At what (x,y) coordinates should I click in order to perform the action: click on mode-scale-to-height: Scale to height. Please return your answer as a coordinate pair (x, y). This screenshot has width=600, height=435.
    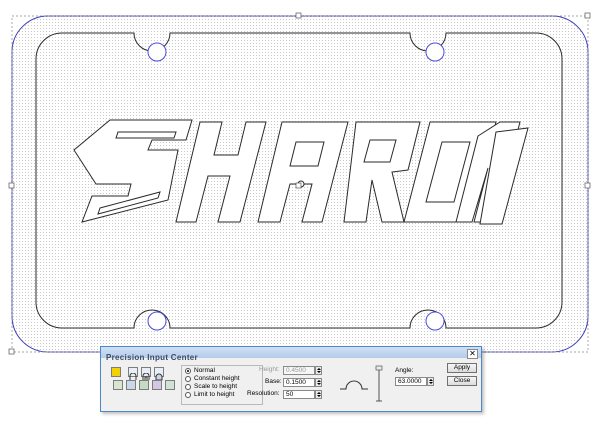
    Looking at the image, I should click on (211, 387).